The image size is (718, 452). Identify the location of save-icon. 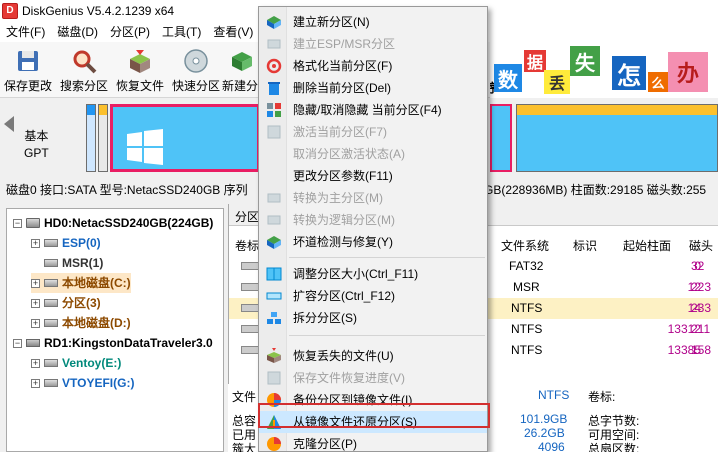
(28, 61).